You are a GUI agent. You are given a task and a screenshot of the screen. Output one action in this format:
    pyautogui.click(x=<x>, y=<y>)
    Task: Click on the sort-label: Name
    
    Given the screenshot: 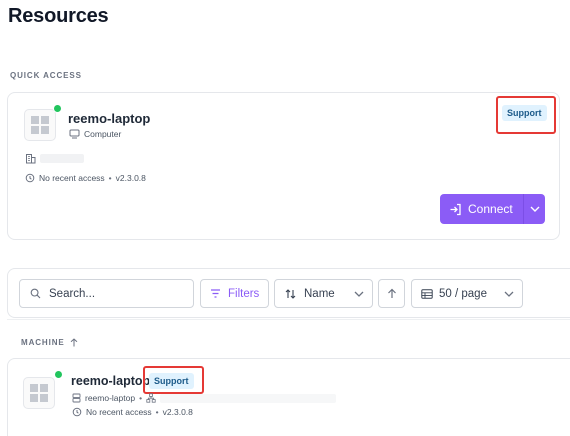 What is the action you would take?
    pyautogui.click(x=319, y=293)
    